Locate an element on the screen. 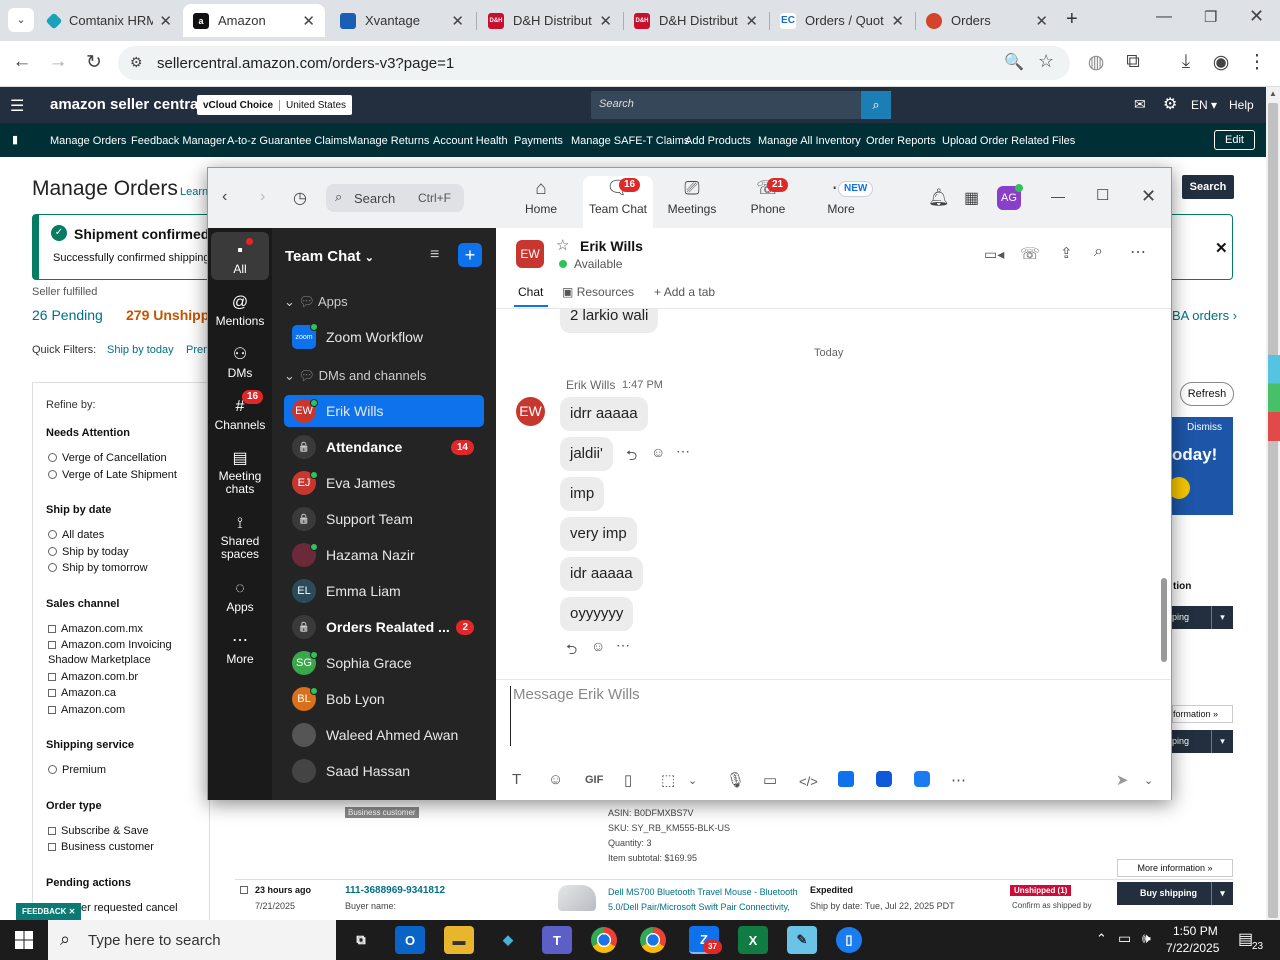  site-info-icon: ⚙ is located at coordinates (136, 62).